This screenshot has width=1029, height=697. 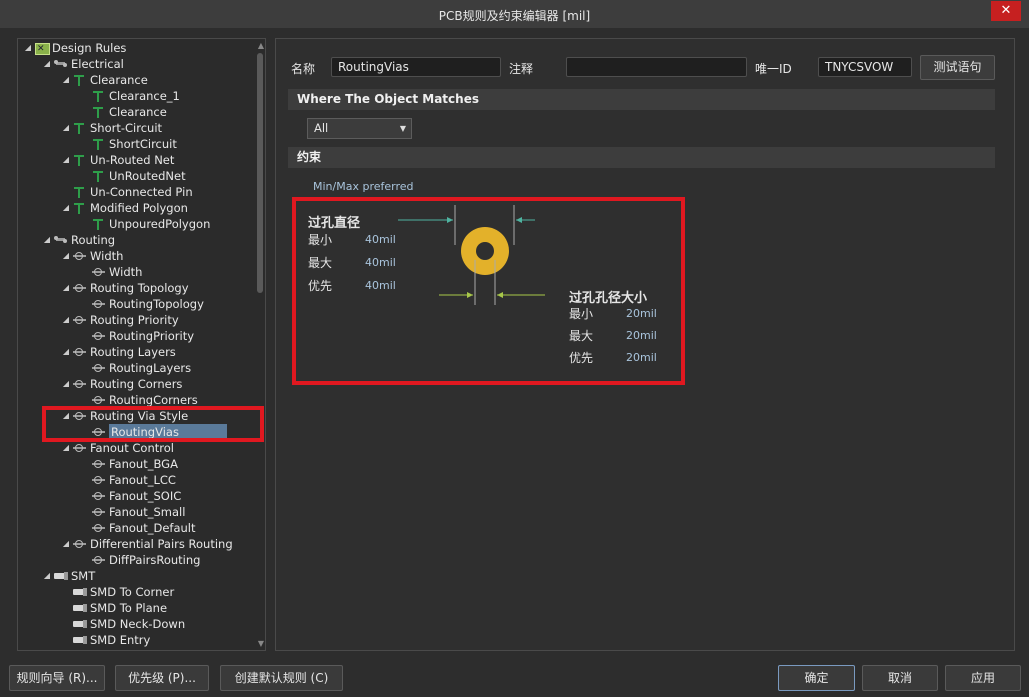 What do you see at coordinates (161, 544) in the screenshot?
I see `tree-item-label: Differential Pairs Routing` at bounding box center [161, 544].